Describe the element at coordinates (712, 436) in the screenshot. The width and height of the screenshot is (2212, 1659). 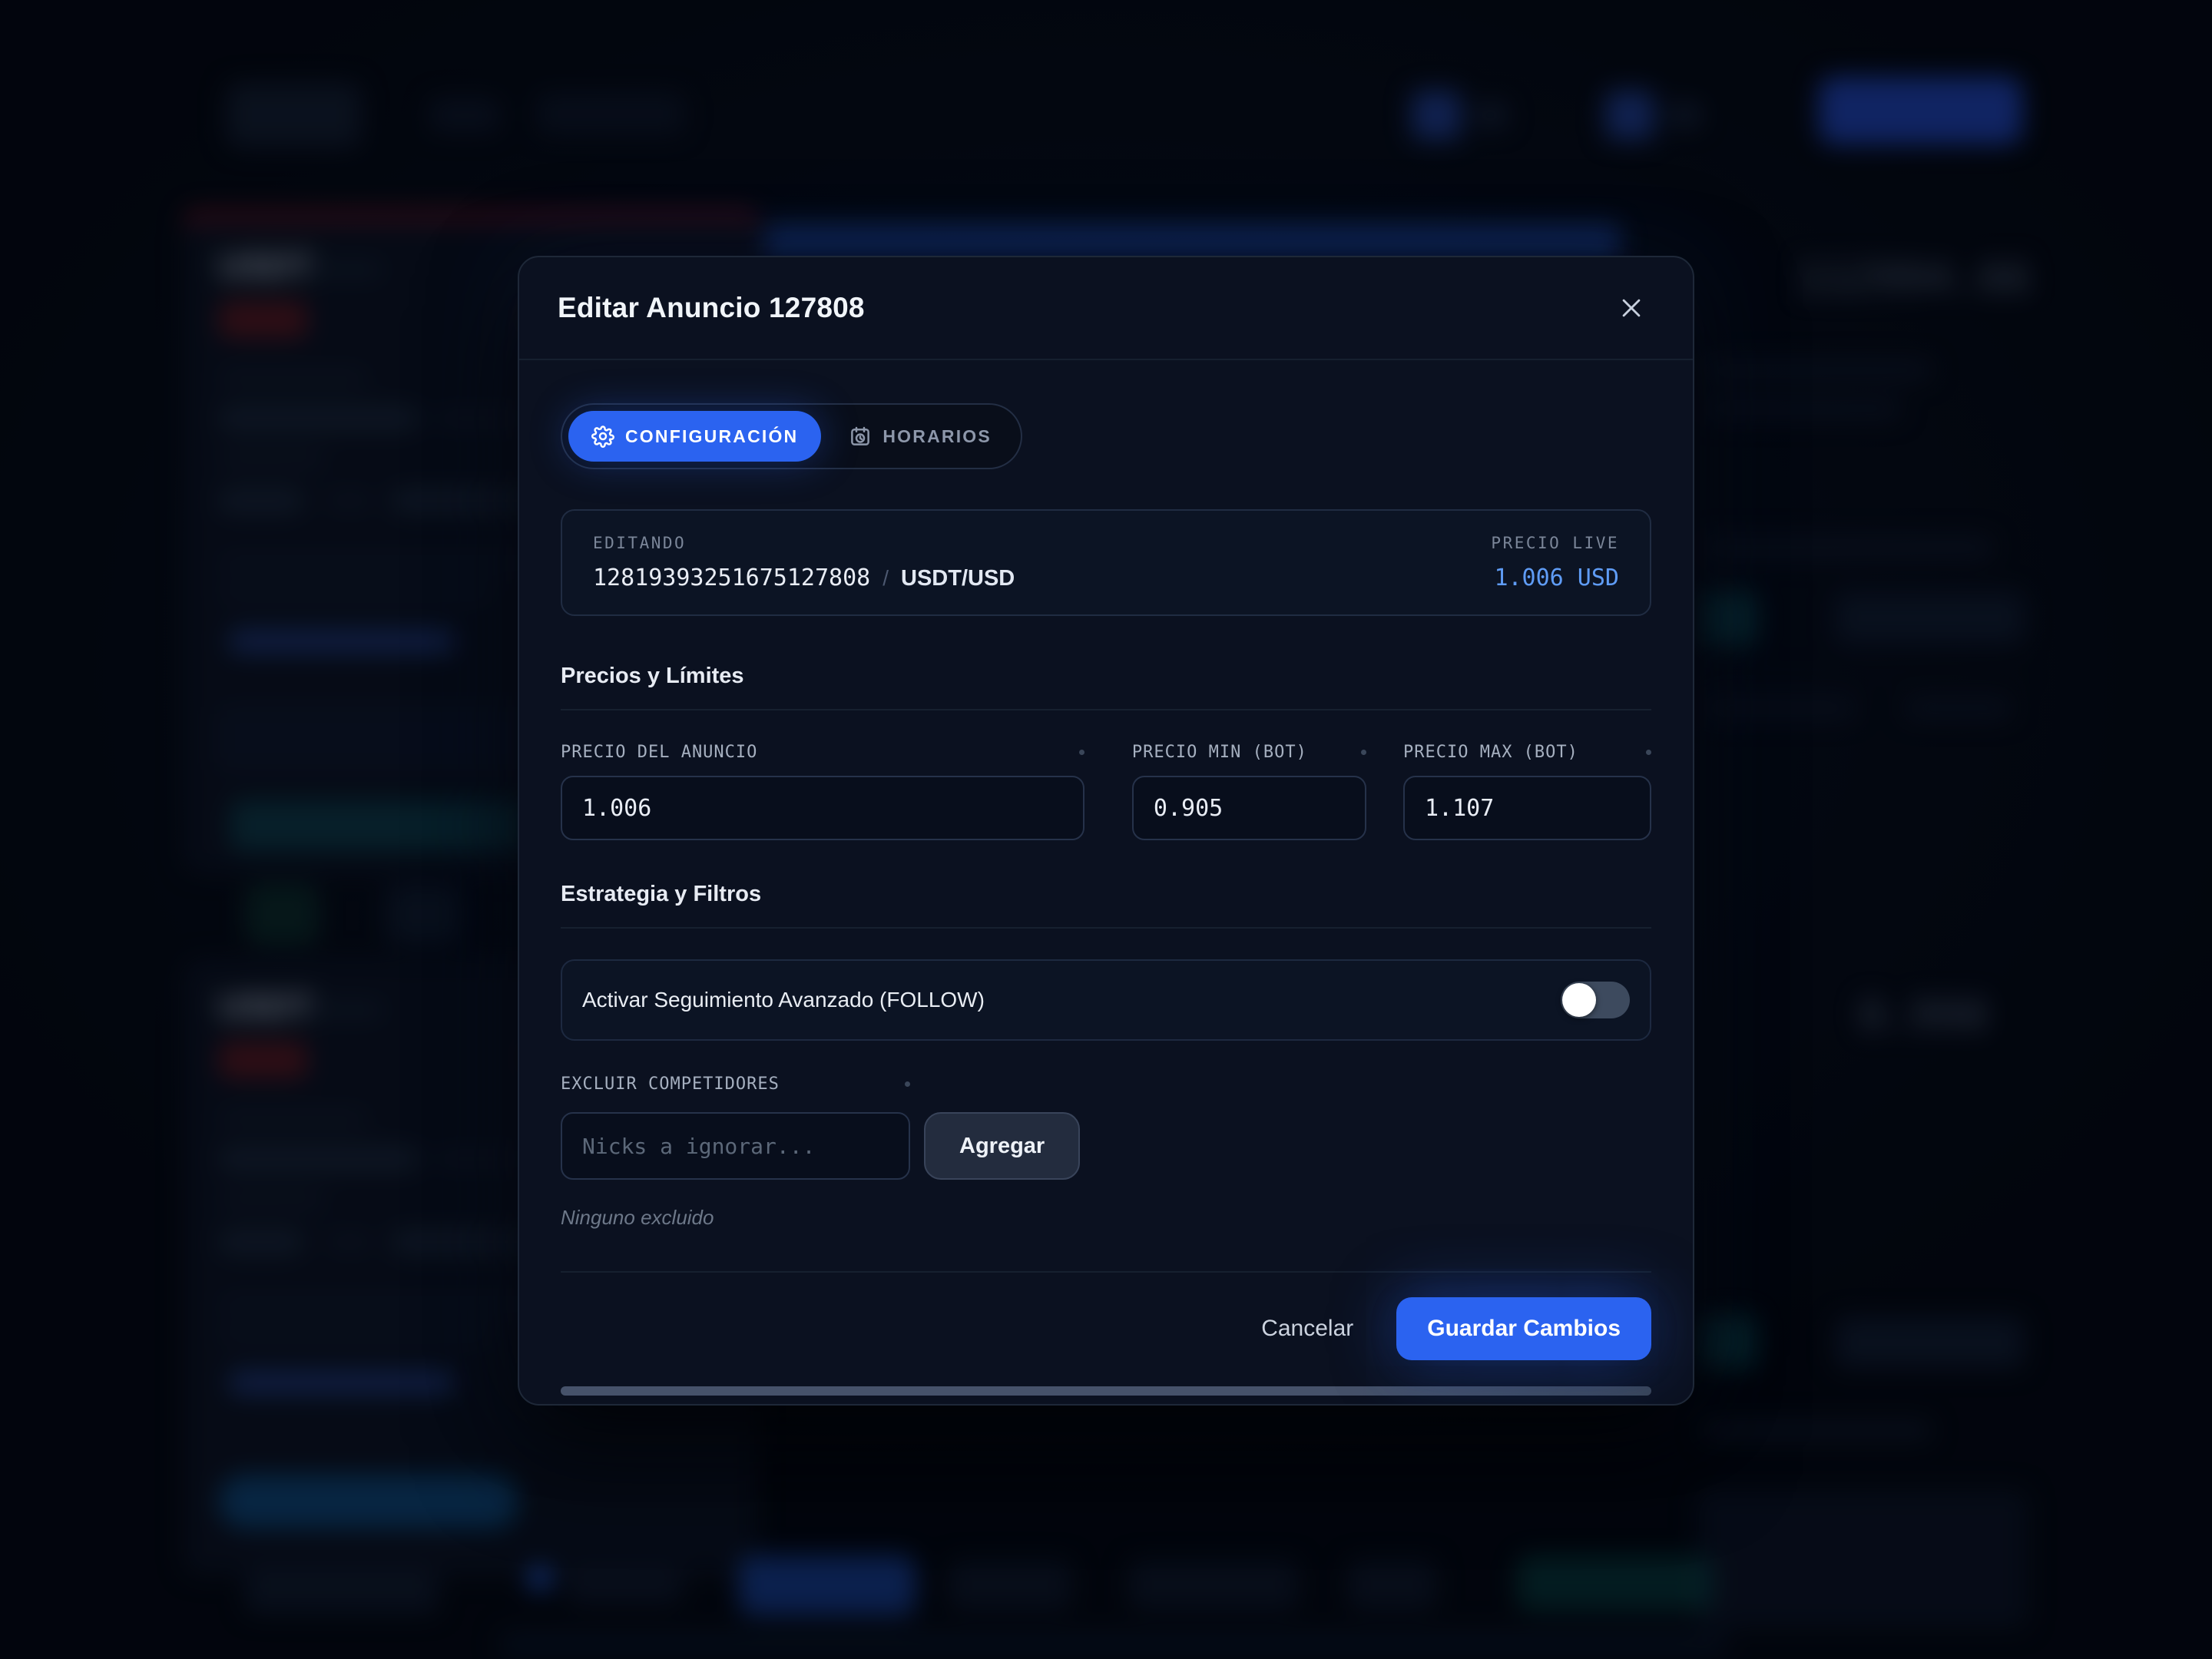
I see `tab-label: CONFIGURACIÓN` at that location.